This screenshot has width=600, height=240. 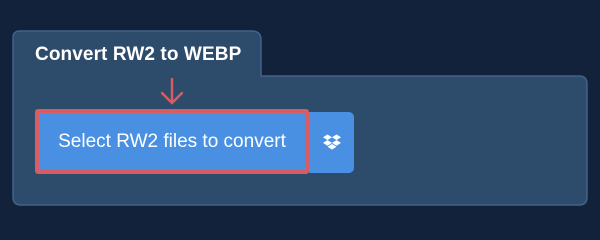 I want to click on dropbox-button, so click(x=331, y=142).